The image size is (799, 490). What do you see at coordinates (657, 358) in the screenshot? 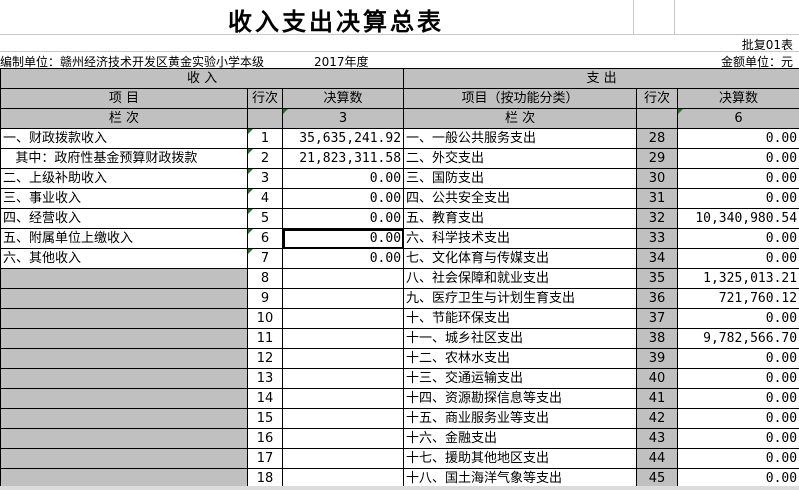
I see `expense-row-no-cell: 39` at bounding box center [657, 358].